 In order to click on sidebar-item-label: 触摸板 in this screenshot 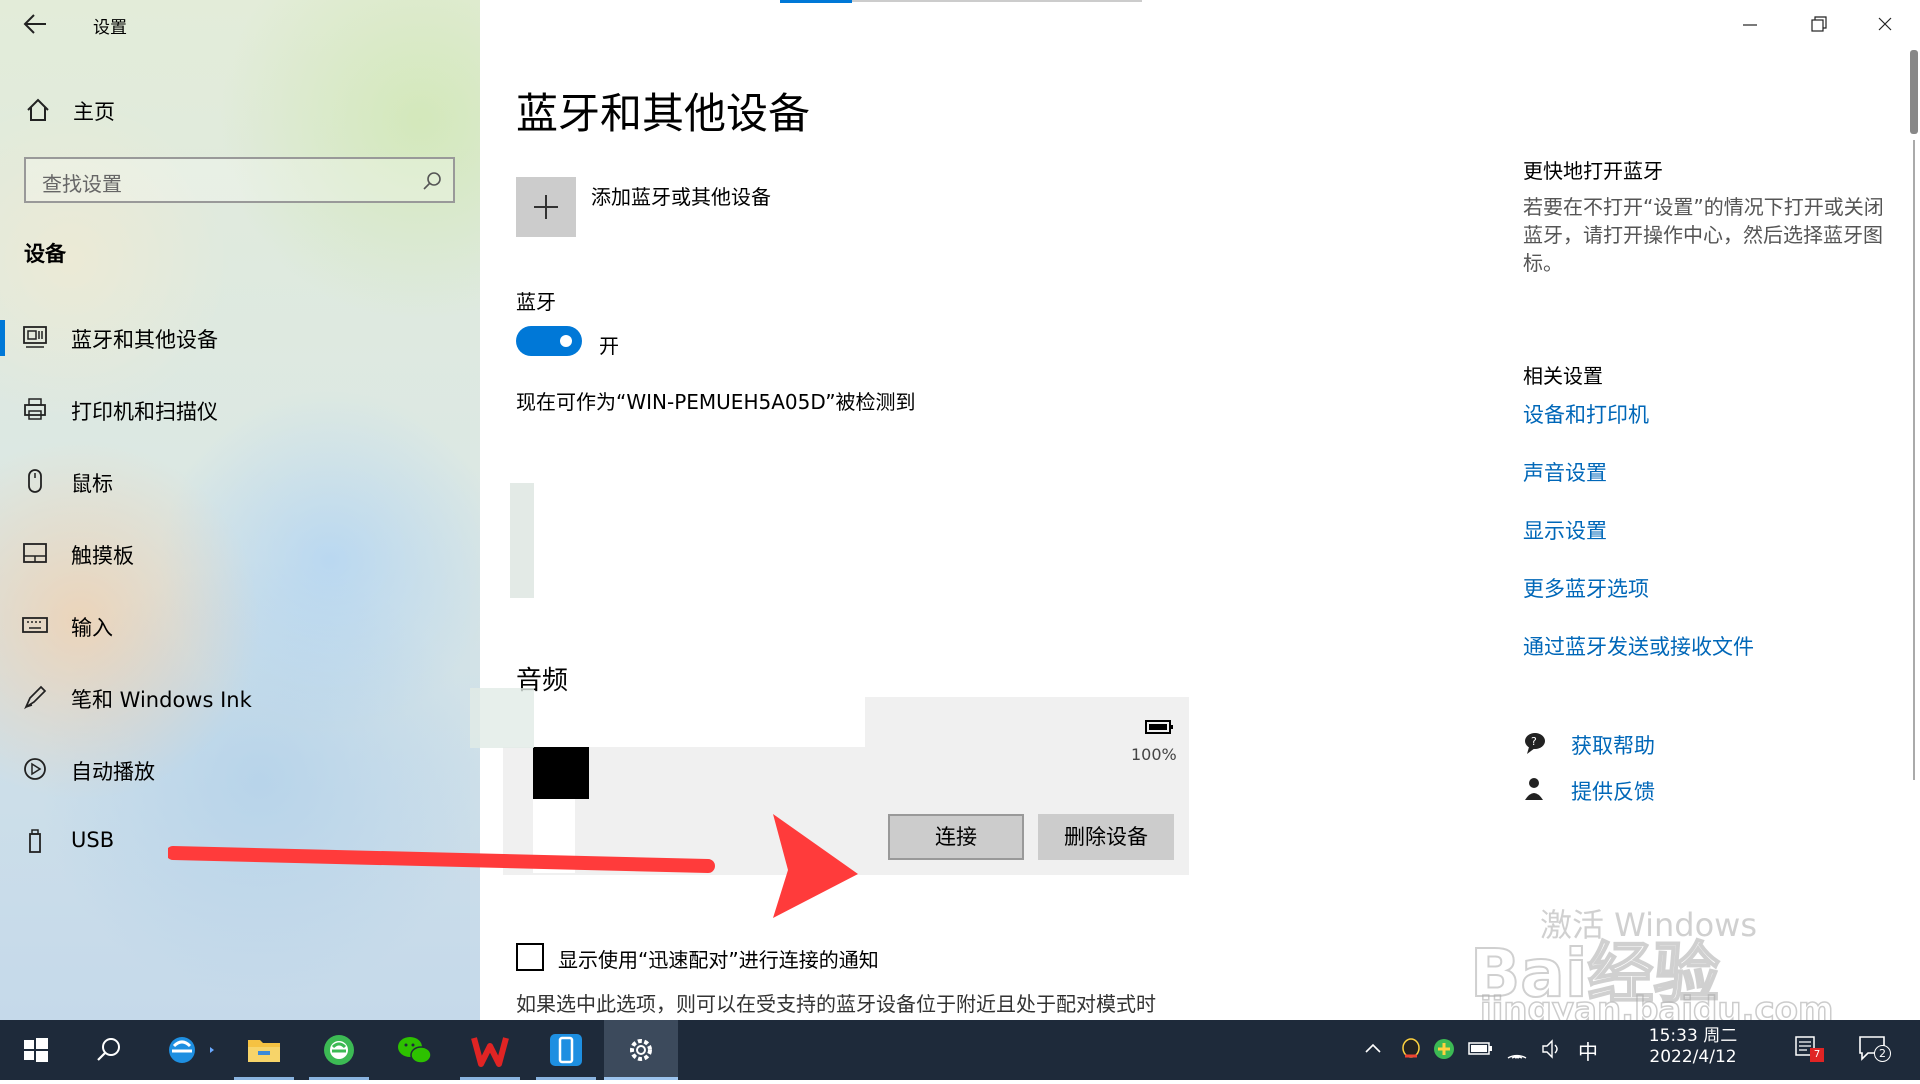, I will do `click(102, 556)`.